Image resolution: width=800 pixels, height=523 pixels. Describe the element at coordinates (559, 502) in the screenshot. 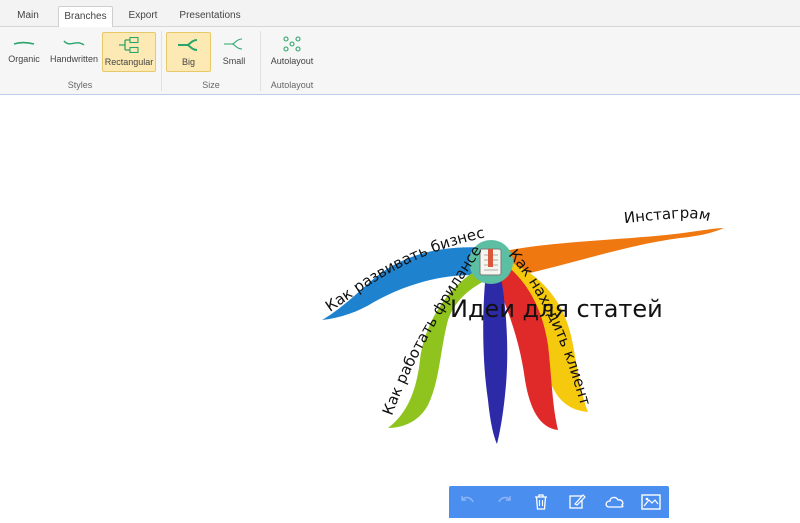

I see `bottom-toolbar` at that location.